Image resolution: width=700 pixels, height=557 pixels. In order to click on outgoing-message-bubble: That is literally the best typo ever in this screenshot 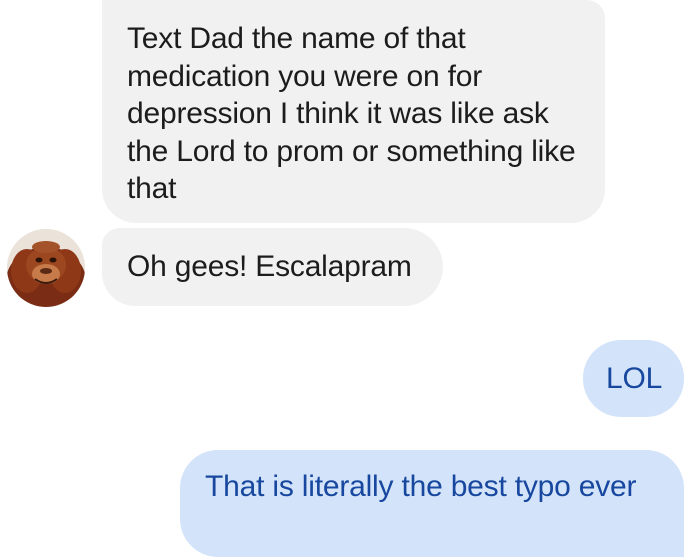, I will do `click(432, 503)`.